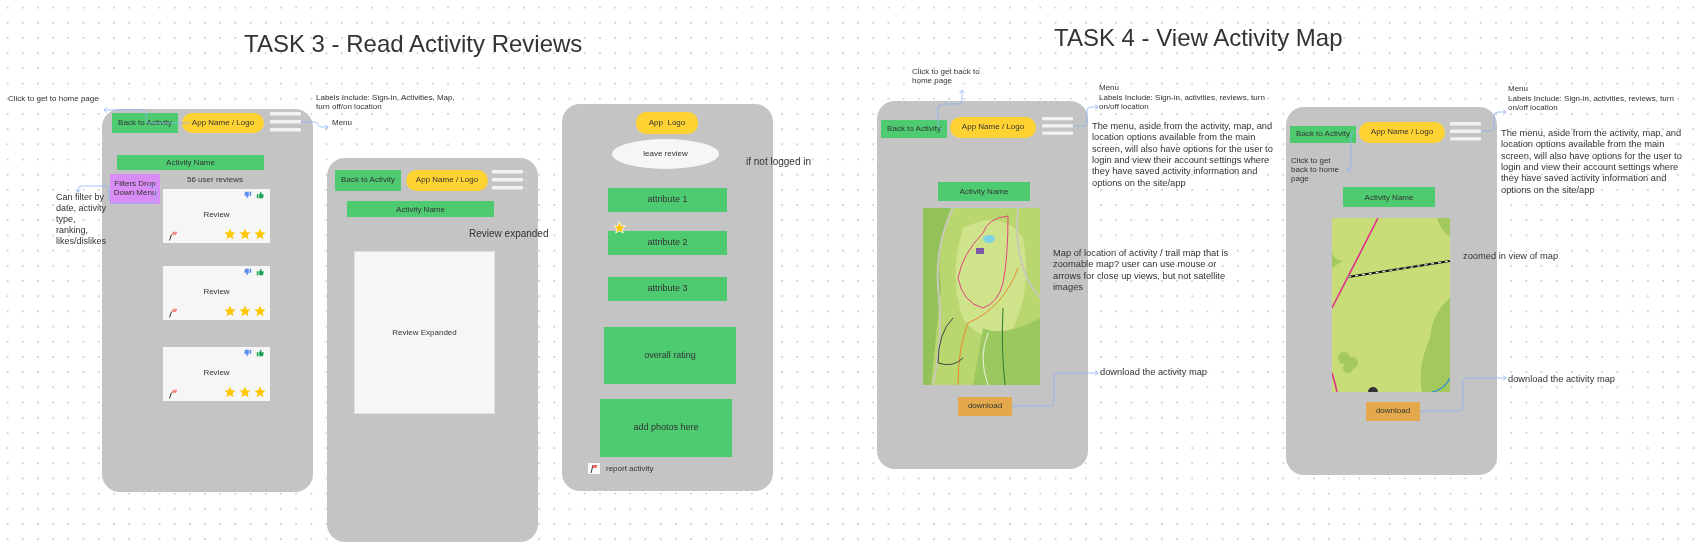 Image resolution: width=1698 pixels, height=552 pixels. What do you see at coordinates (666, 428) in the screenshot?
I see `add-photos-button: add photos here` at bounding box center [666, 428].